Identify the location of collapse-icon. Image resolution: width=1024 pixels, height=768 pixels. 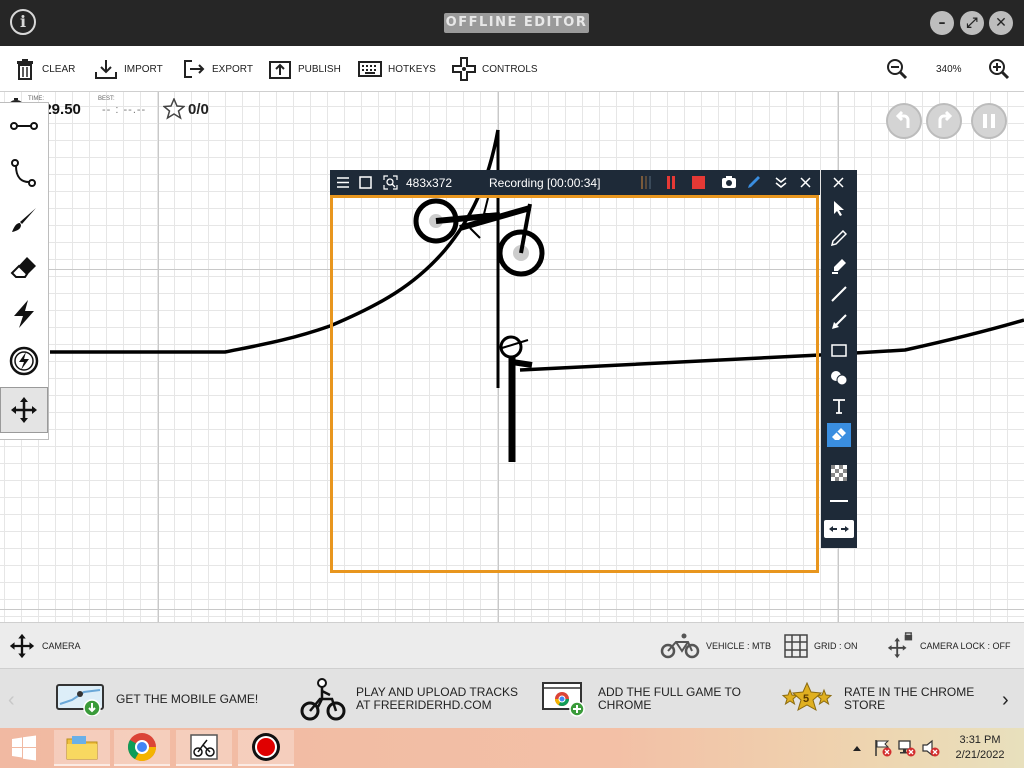
(781, 182).